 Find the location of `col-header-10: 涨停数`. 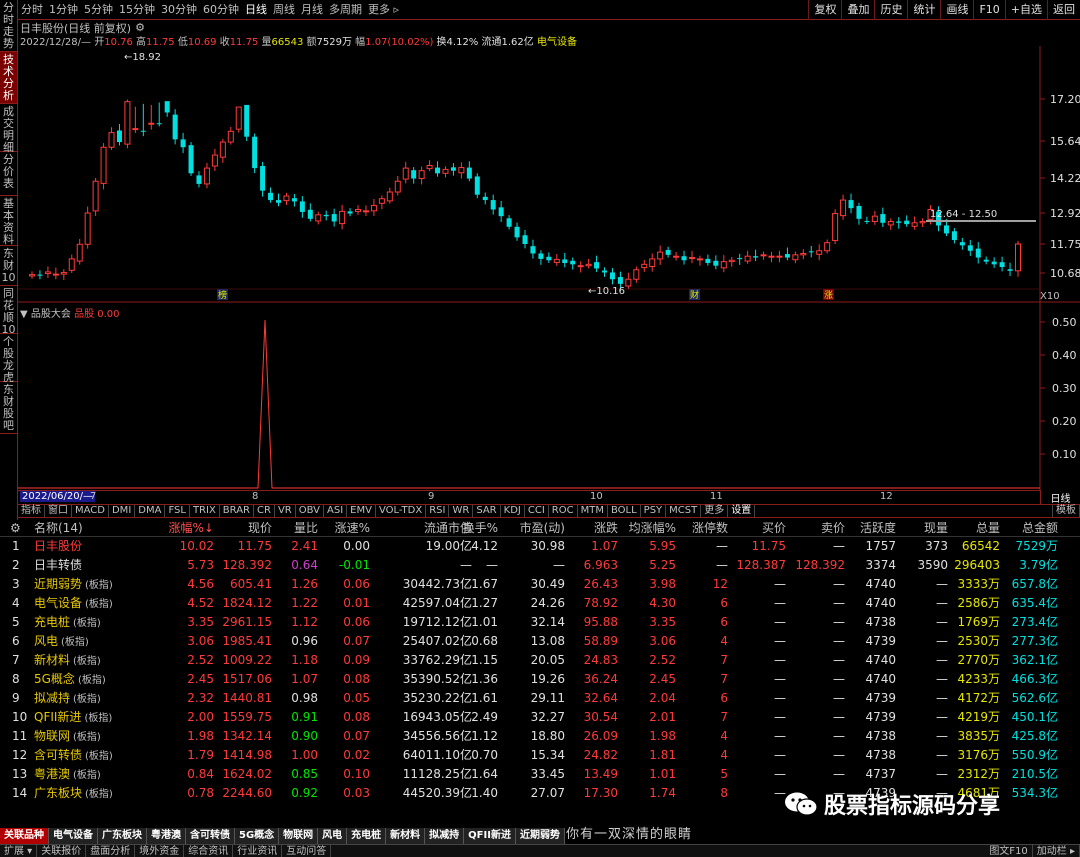

col-header-10: 涨停数 is located at coordinates (710, 528).